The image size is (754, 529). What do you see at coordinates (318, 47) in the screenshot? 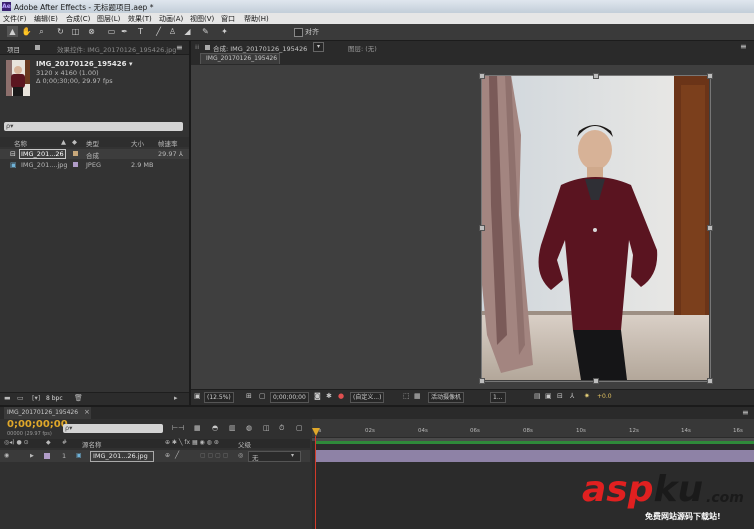
I see `comp-dropdown-icon: ▾` at bounding box center [318, 47].